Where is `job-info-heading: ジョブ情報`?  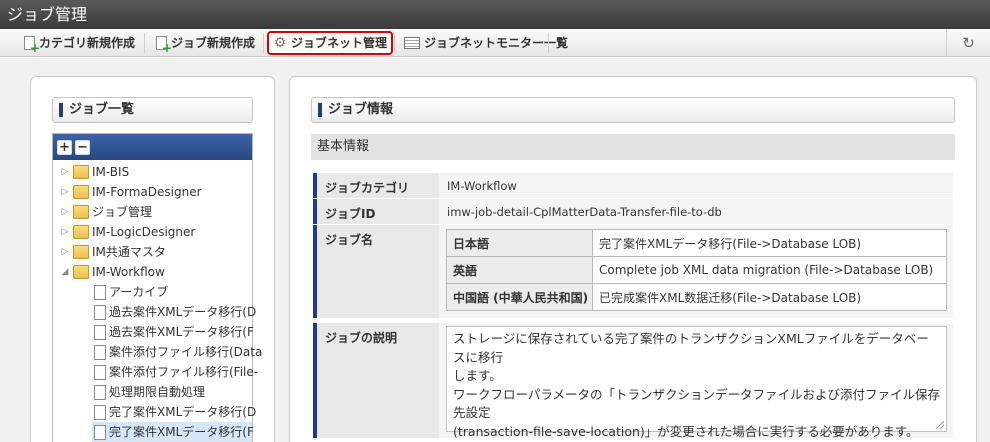
job-info-heading: ジョブ情報 is located at coordinates (633, 110).